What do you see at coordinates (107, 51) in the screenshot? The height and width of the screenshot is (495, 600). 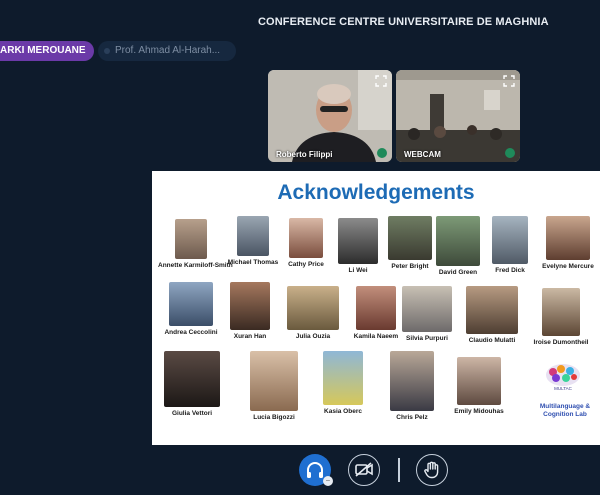 I see `status-dot` at bounding box center [107, 51].